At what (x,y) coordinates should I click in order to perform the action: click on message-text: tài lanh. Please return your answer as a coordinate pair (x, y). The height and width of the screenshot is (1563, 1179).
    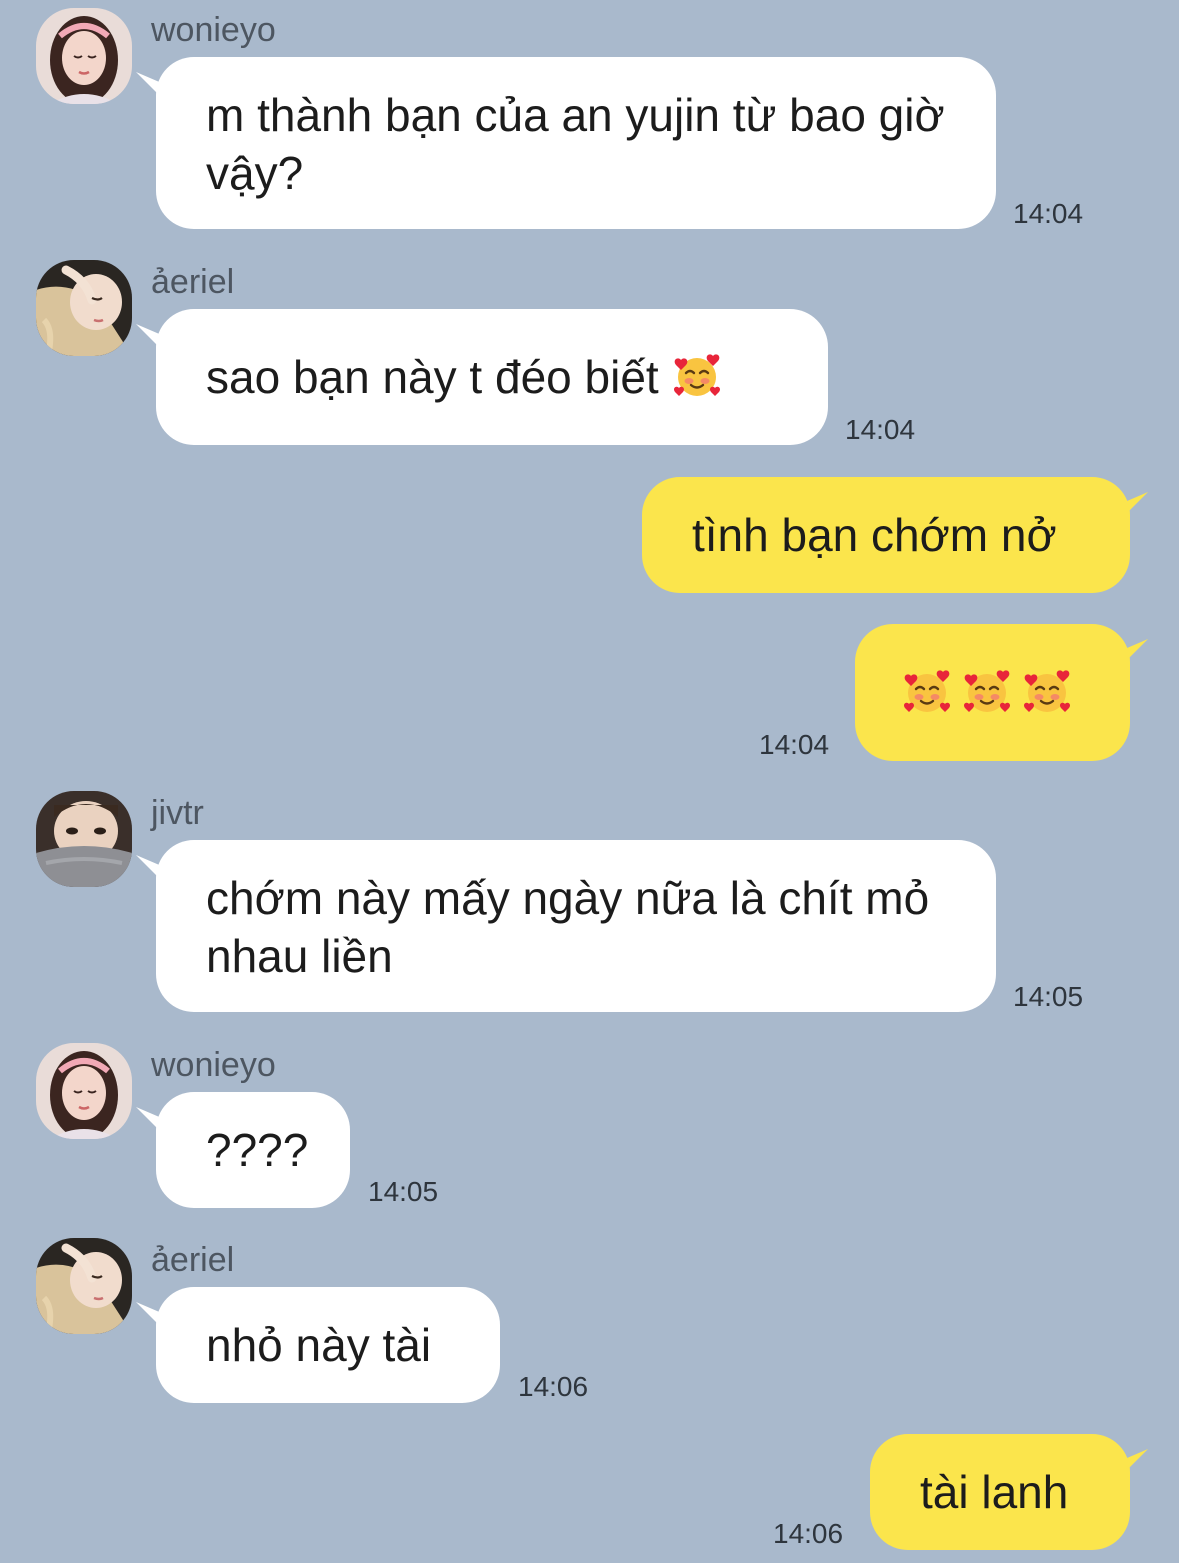
    Looking at the image, I should click on (994, 1492).